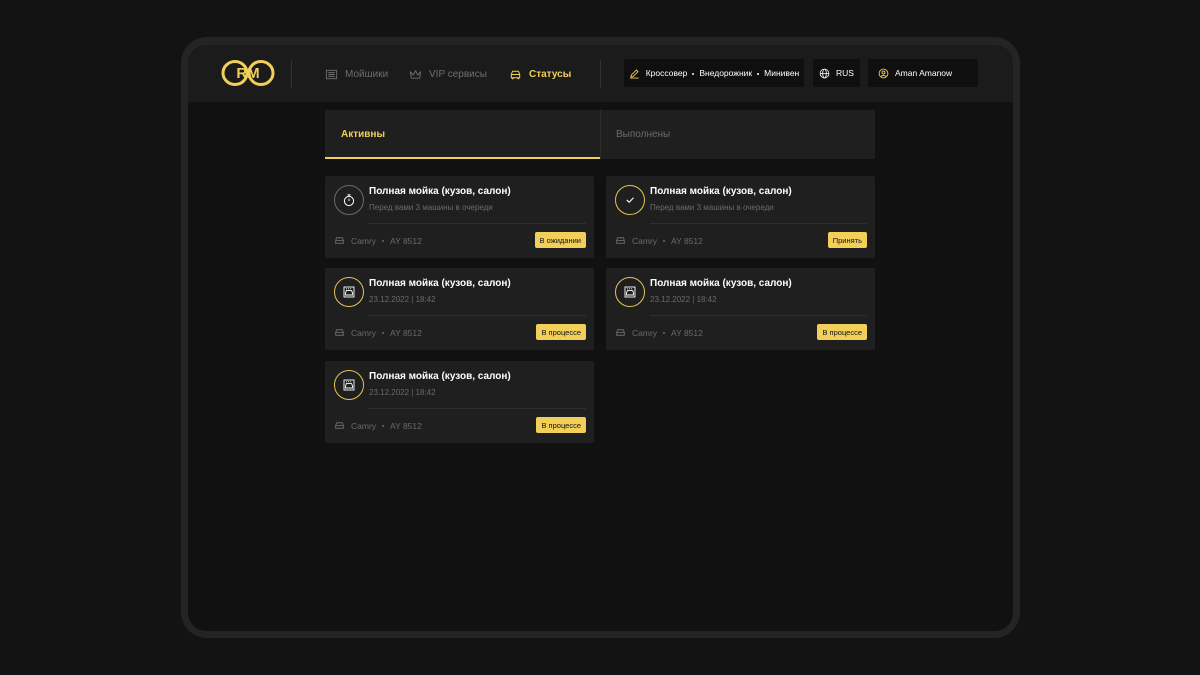 The image size is (1200, 675). I want to click on language-selector: RUS, so click(836, 73).